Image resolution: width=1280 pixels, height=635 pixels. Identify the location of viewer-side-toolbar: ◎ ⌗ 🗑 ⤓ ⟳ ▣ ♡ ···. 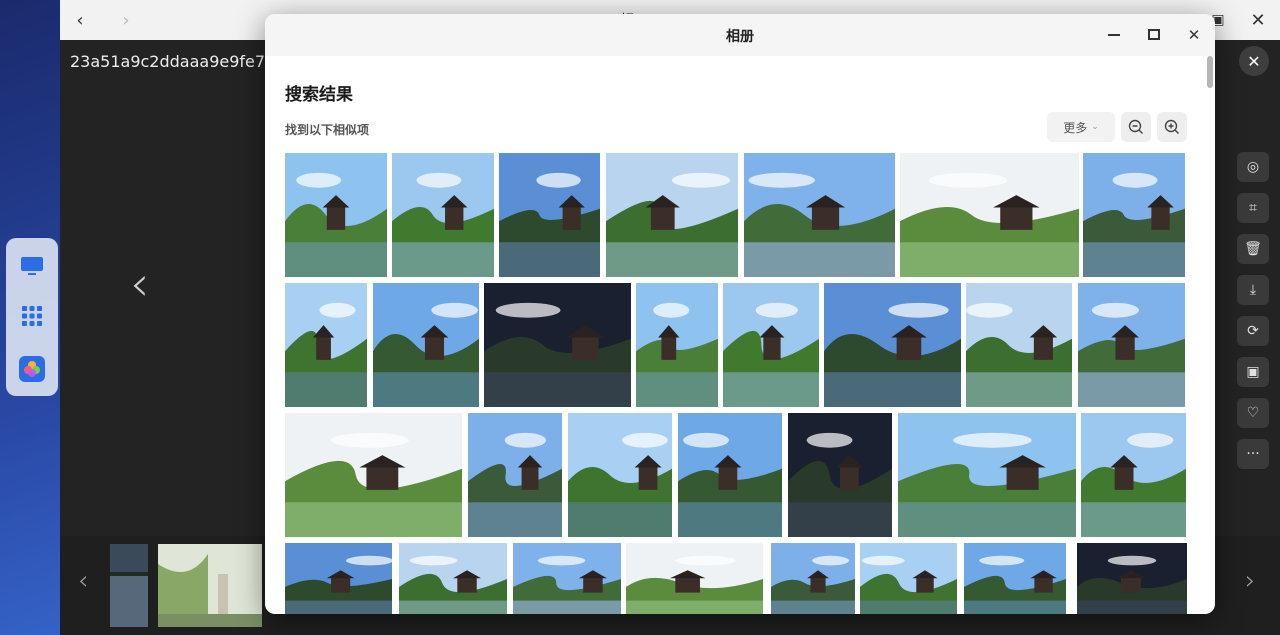
(1253, 316).